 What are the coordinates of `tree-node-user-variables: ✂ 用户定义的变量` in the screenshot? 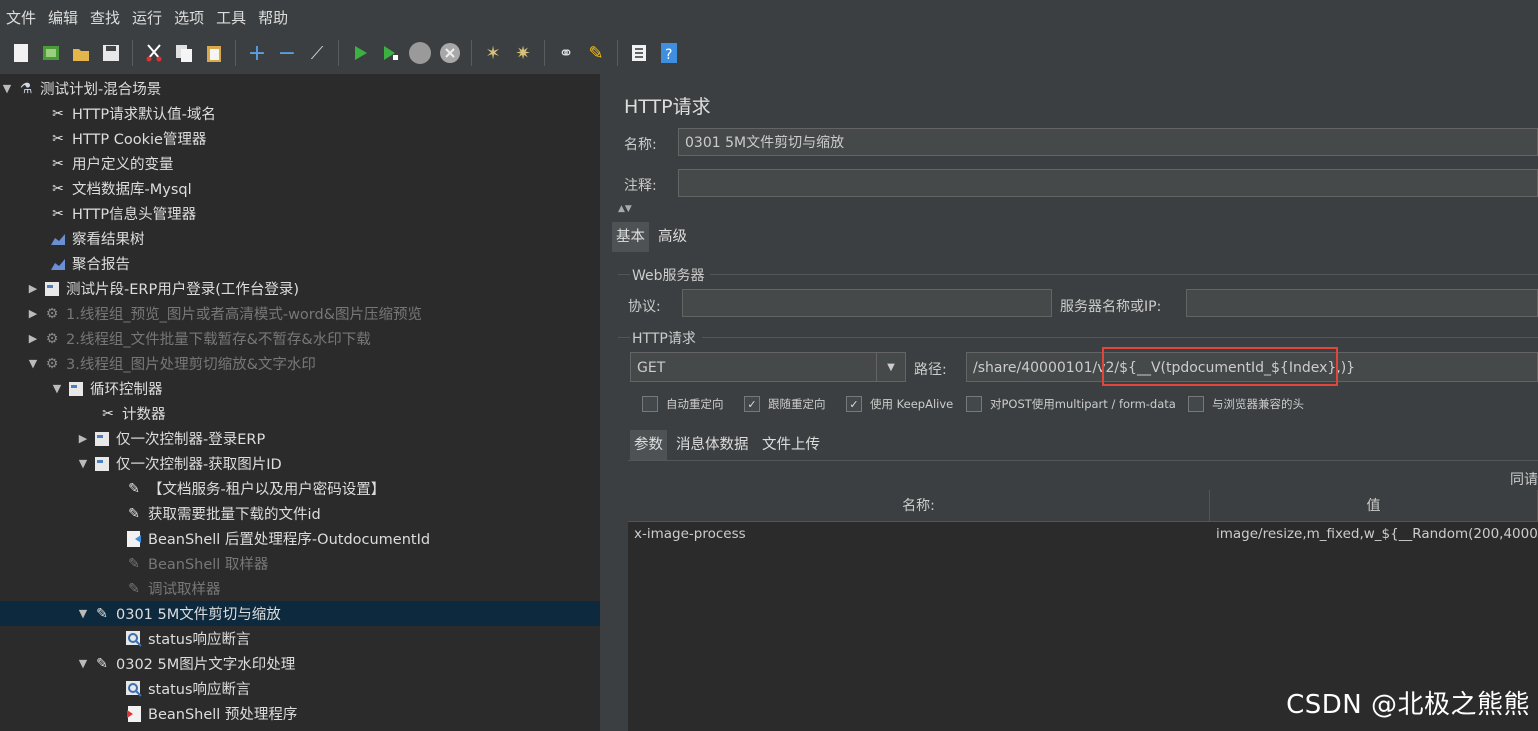 It's located at (300, 163).